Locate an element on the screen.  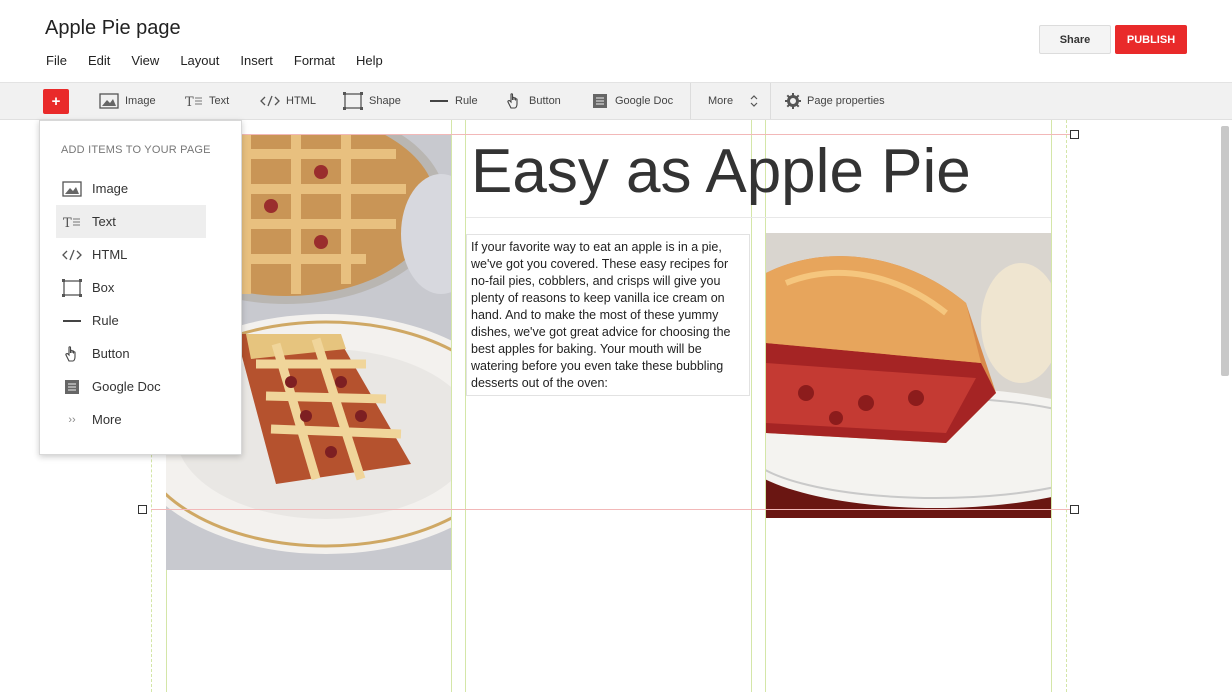
add-menu-item-image: Image is located at coordinates (131, 188).